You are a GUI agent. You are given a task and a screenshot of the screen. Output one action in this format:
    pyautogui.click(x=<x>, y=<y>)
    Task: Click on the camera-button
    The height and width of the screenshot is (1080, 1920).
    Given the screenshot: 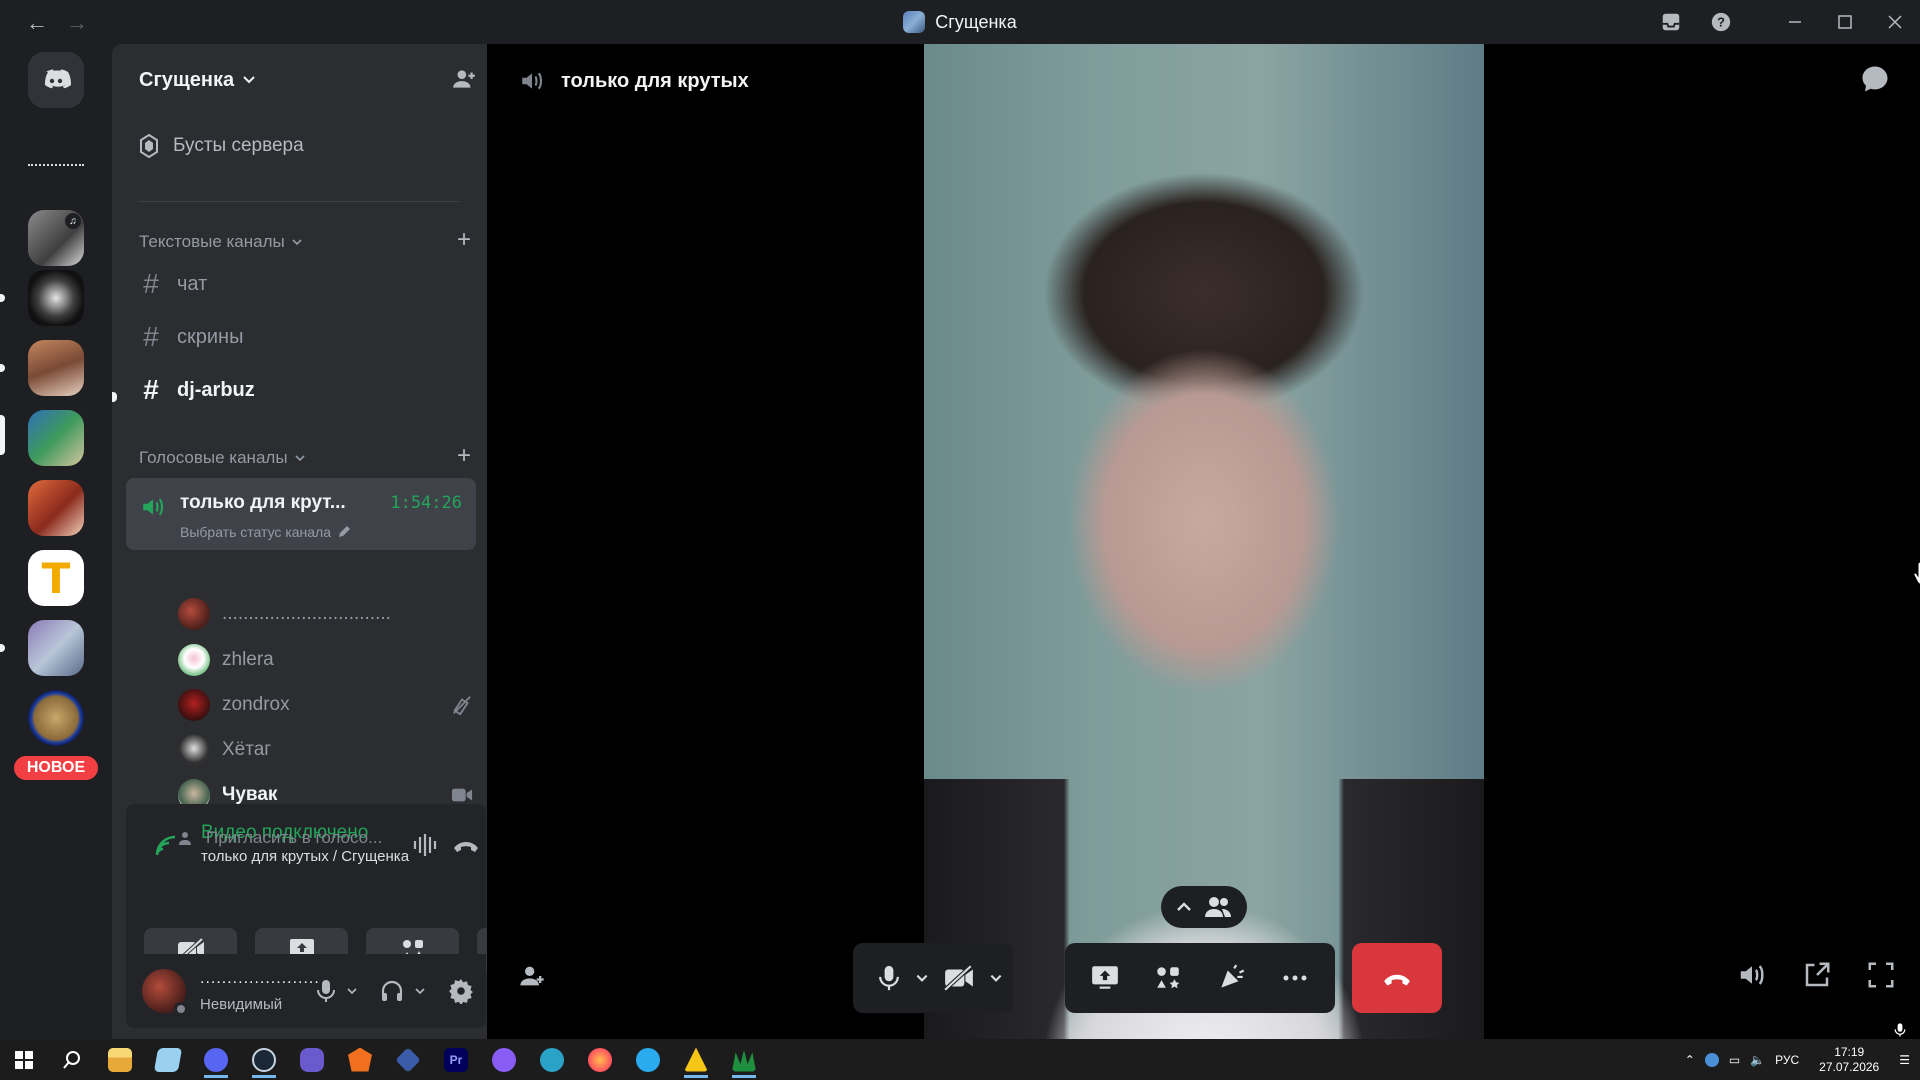 What is the action you would take?
    pyautogui.click(x=959, y=978)
    